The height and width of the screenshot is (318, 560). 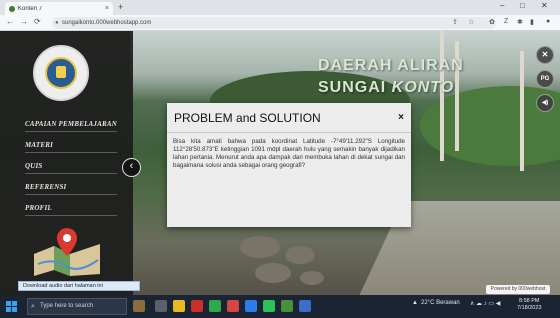 I want to click on page-title-konto: KONTO, so click(x=423, y=87).